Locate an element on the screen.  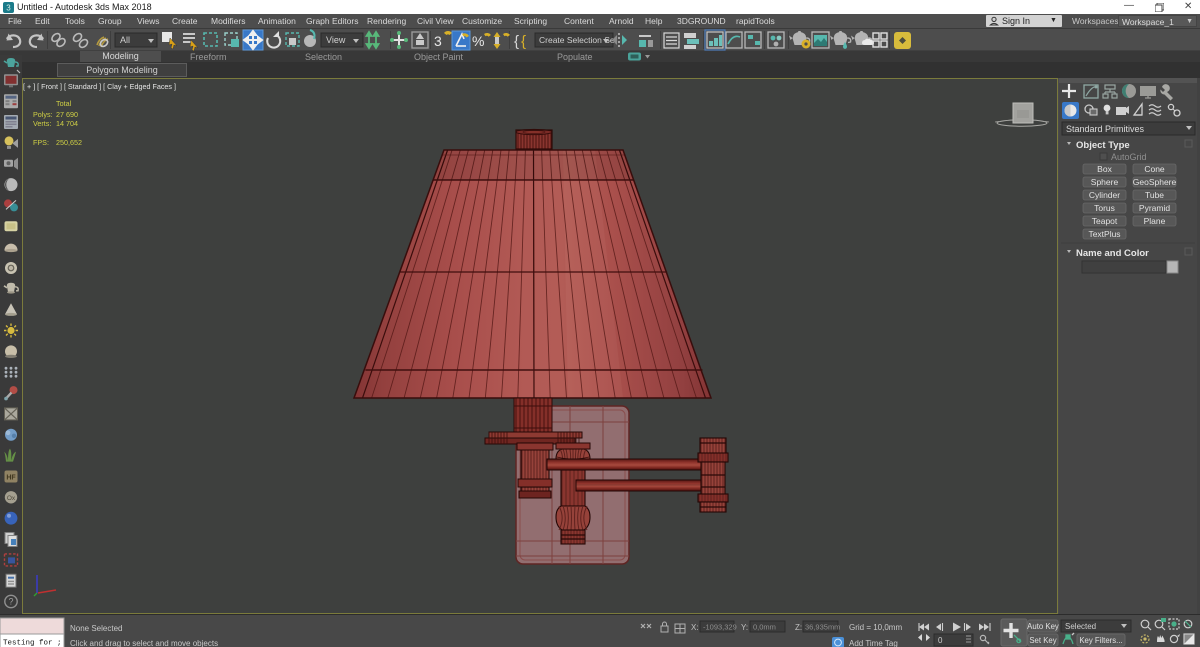
svg-text: Total is located at coordinates (64, 103).